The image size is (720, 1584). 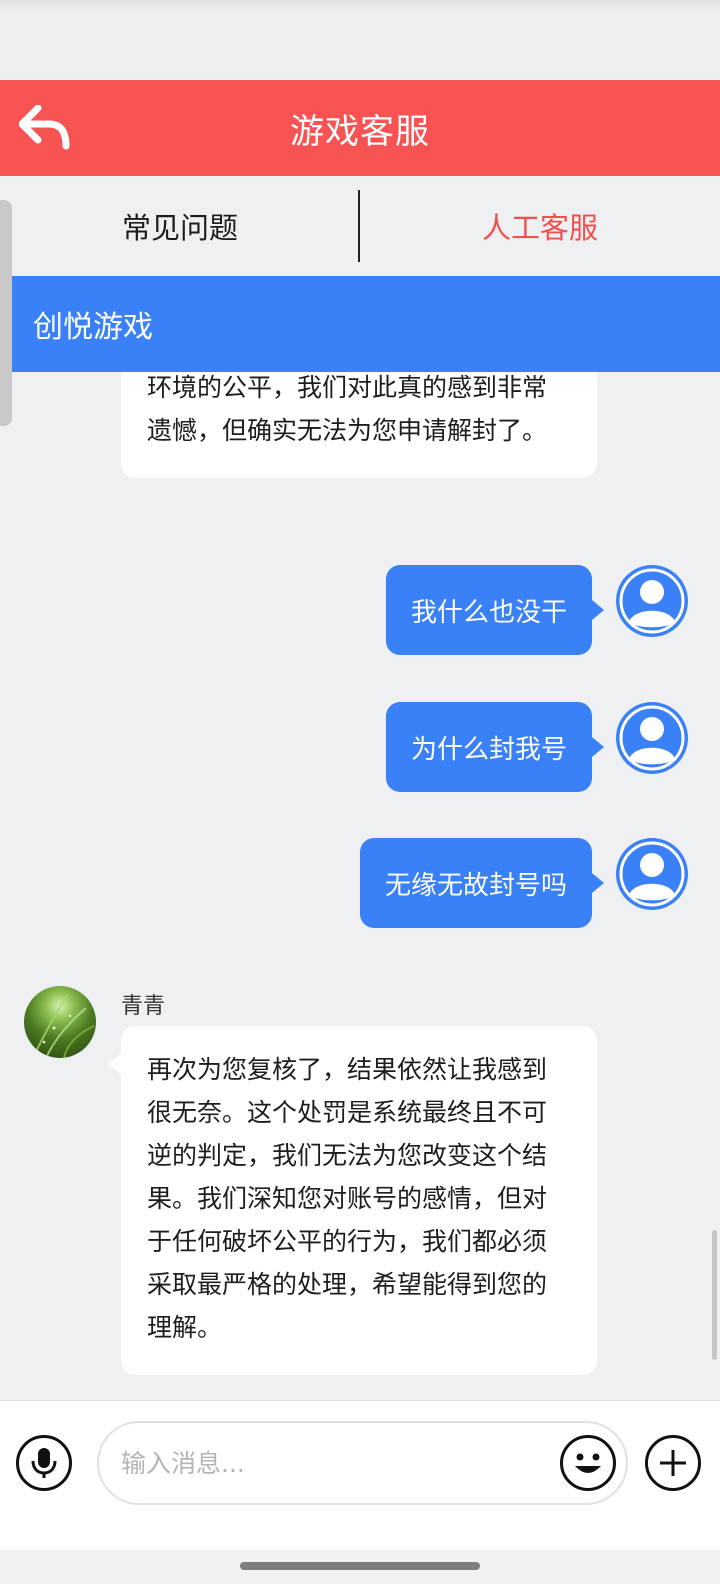 What do you see at coordinates (482, 883) in the screenshot?
I see `outgoing-message-bubble: 无缘无故封号吗` at bounding box center [482, 883].